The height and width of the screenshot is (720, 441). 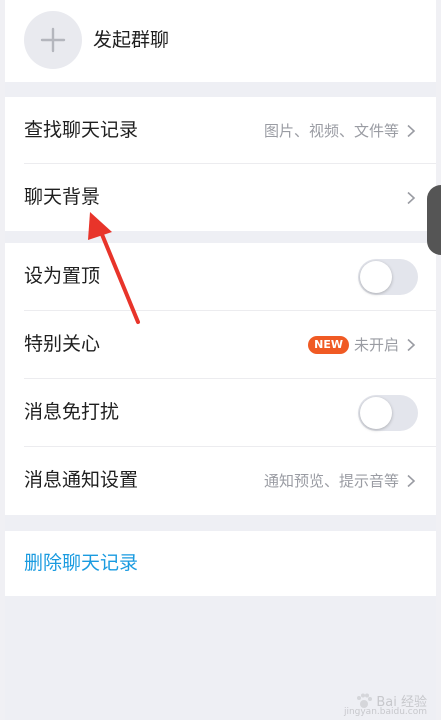 I want to click on notification-settings-label: 消息通知设置, so click(x=81, y=480).